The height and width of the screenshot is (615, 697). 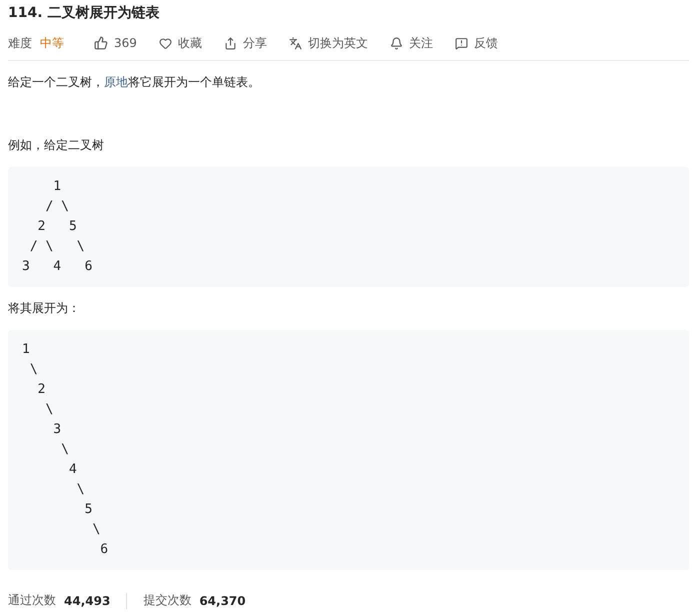 I want to click on favorite-button: 收藏, so click(x=180, y=43).